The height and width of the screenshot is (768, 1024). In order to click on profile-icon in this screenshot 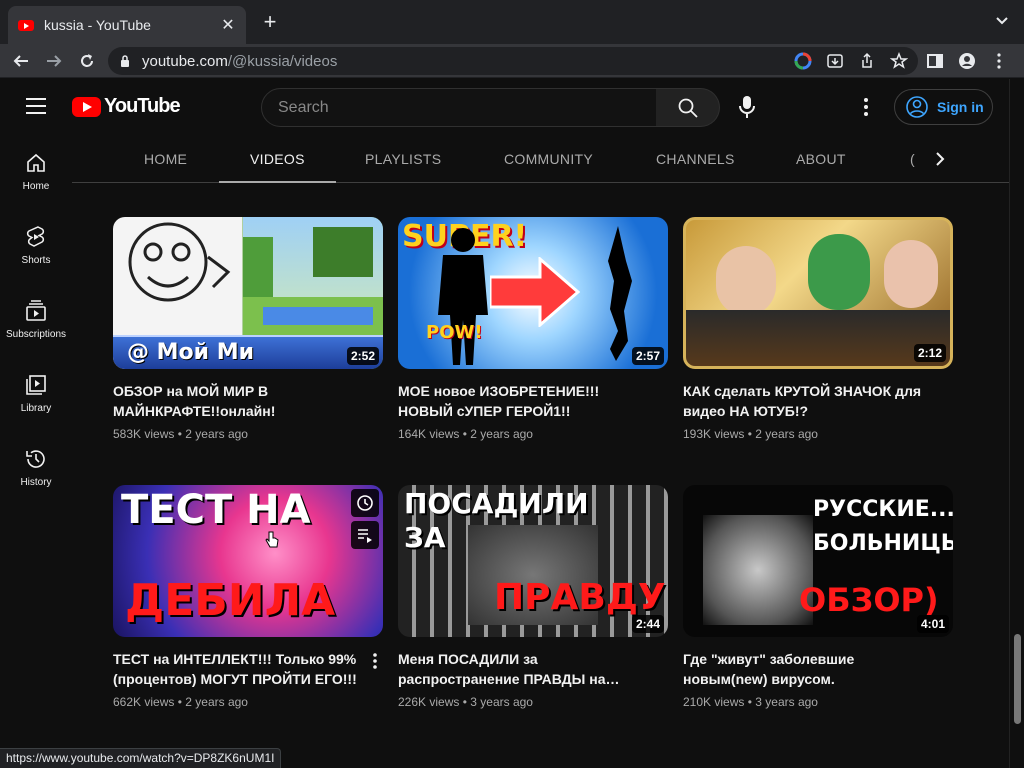, I will do `click(967, 63)`.